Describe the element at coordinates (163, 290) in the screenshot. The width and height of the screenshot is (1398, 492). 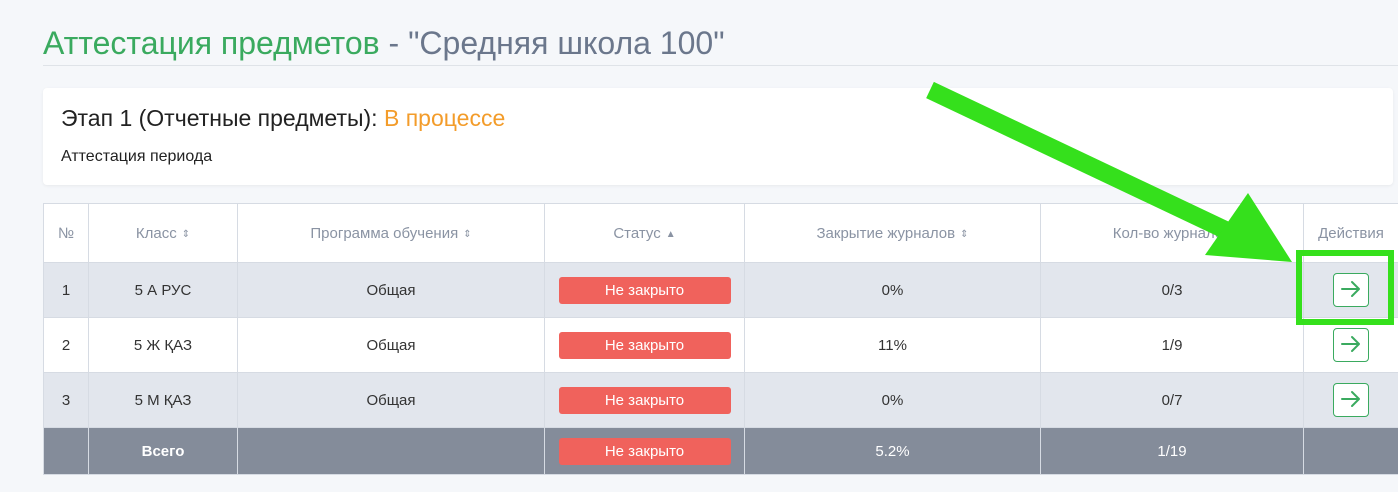
I see `cell-class: 5 А РУС` at that location.